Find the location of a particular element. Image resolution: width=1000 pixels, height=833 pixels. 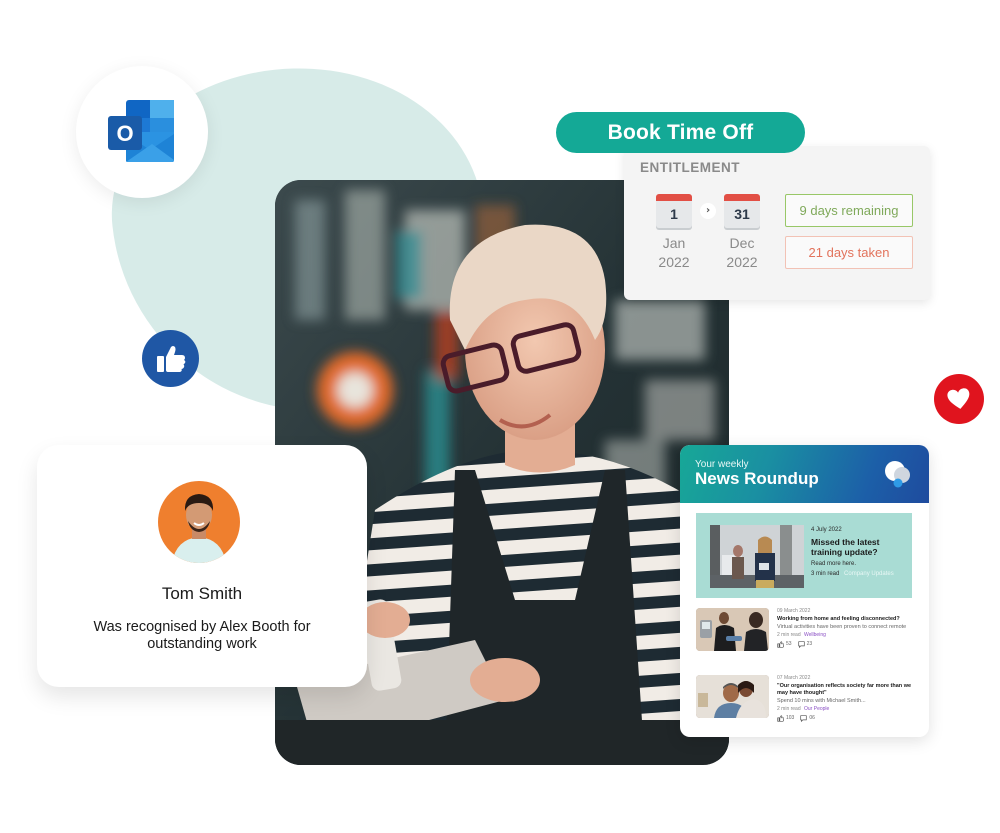

comment-count: 06 is located at coordinates (807, 718).